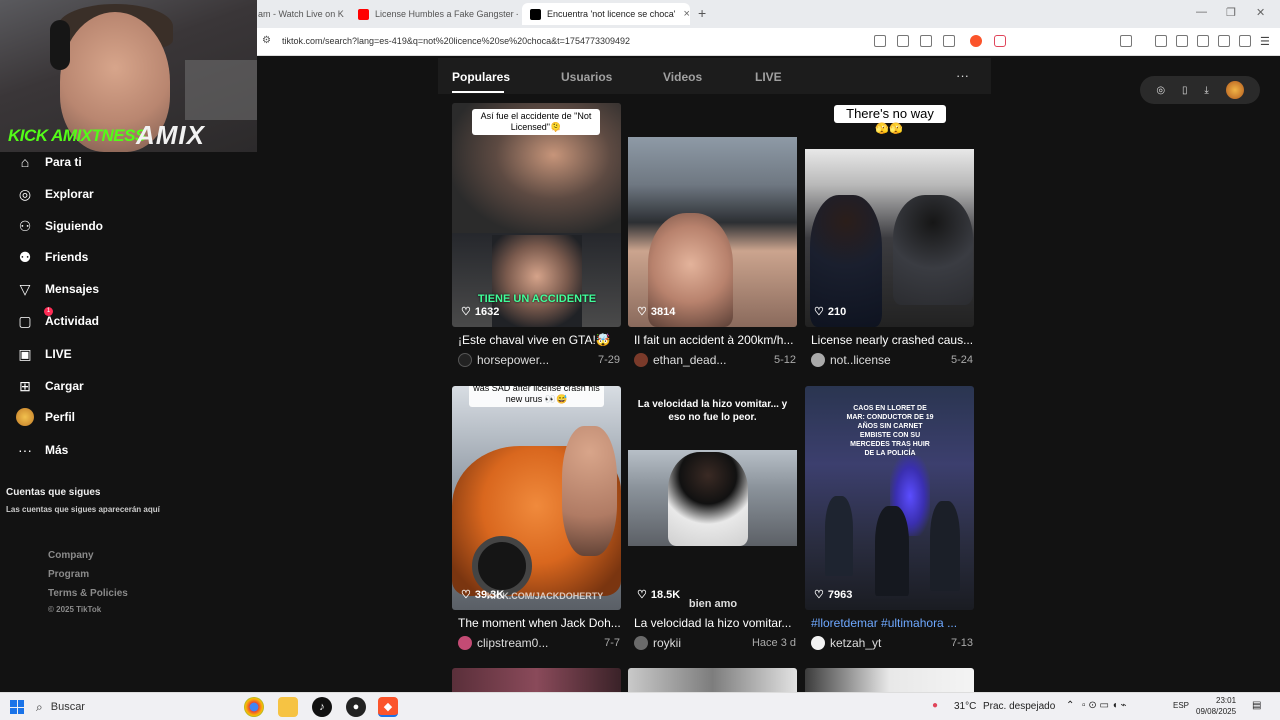  I want to click on sidebar-icon, so click(1126, 41).